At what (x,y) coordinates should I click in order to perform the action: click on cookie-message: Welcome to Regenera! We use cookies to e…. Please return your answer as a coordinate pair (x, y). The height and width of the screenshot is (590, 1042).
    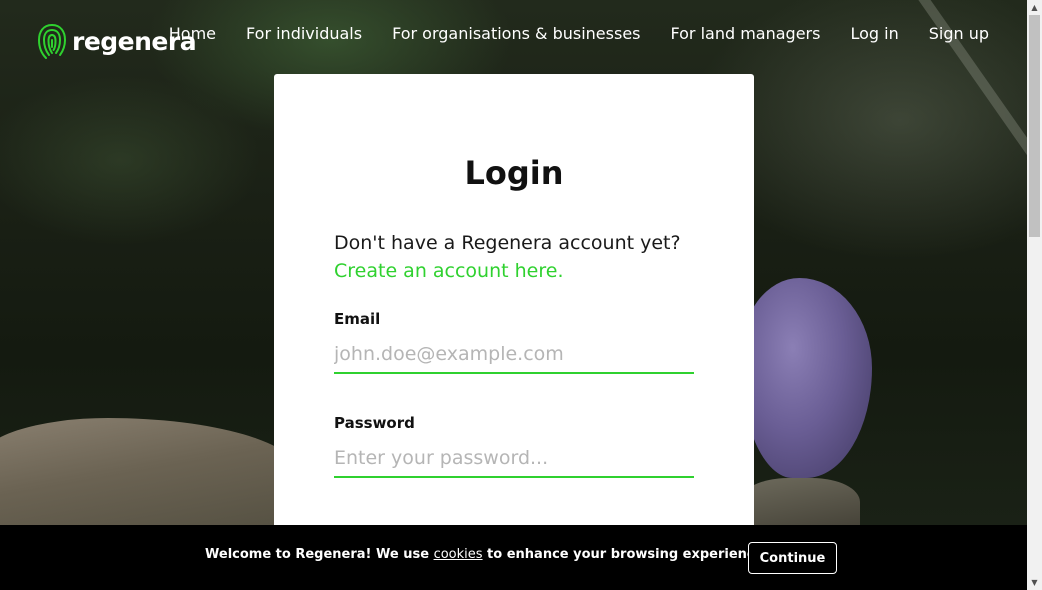
    Looking at the image, I should click on (486, 554).